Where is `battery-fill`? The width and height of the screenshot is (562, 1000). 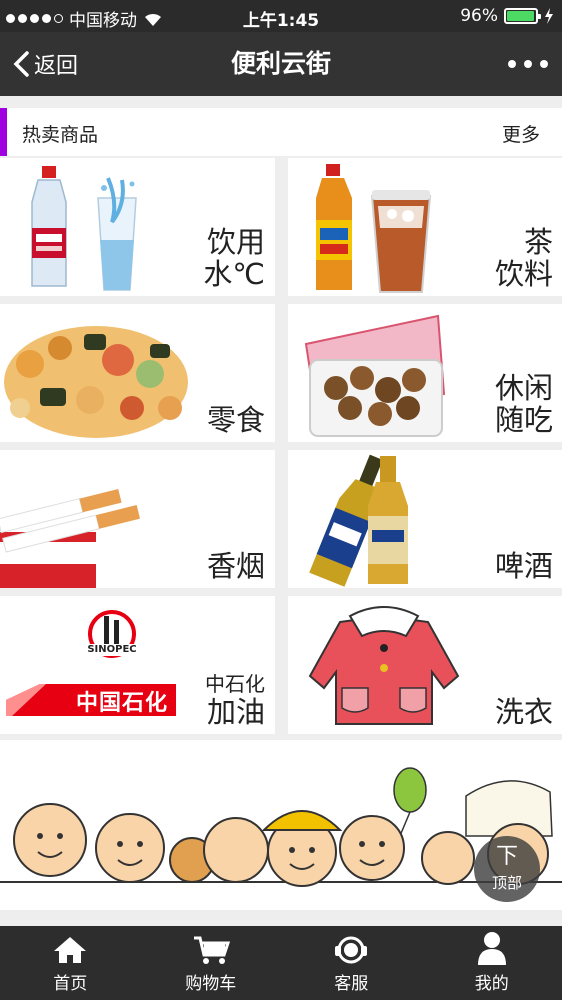 battery-fill is located at coordinates (520, 16).